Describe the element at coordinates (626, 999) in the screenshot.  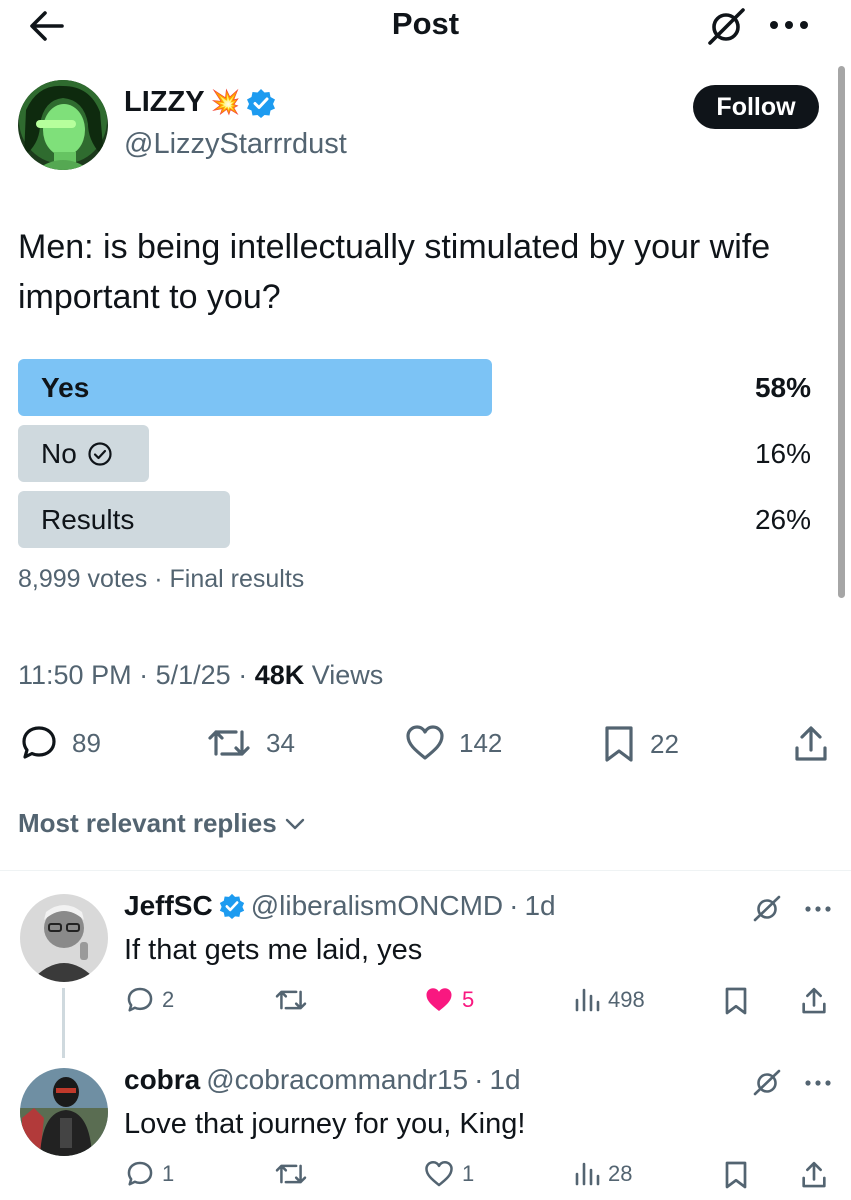
I see `views-count: 498` at that location.